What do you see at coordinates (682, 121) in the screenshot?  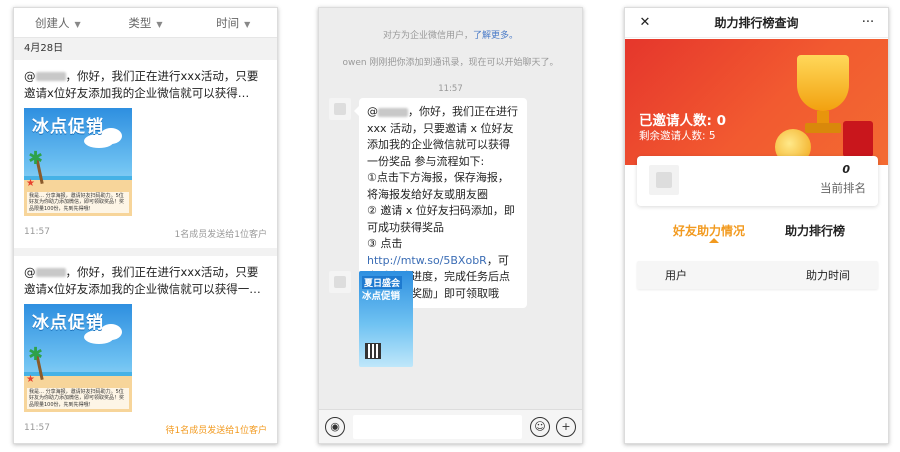 I see `invited-count: 已邀请人数: 0` at bounding box center [682, 121].